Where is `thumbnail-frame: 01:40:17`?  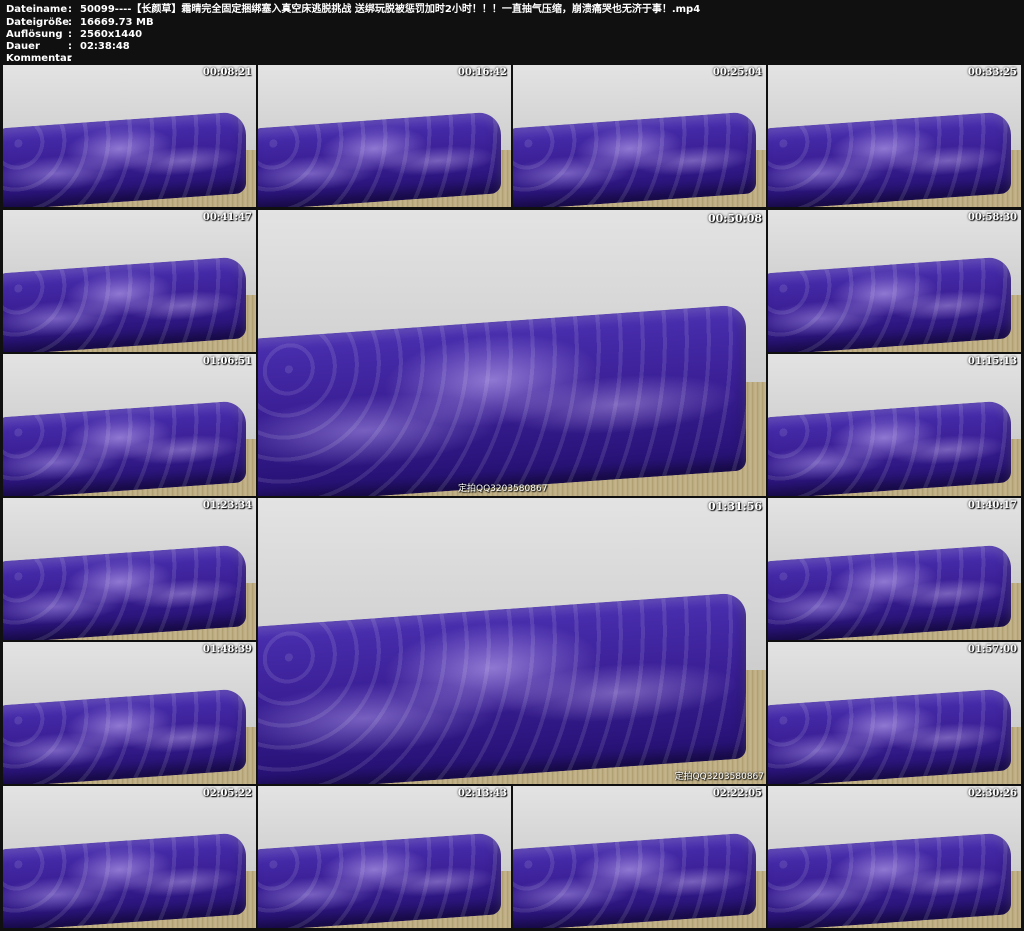
thumbnail-frame: 01:40:17 is located at coordinates (894, 569).